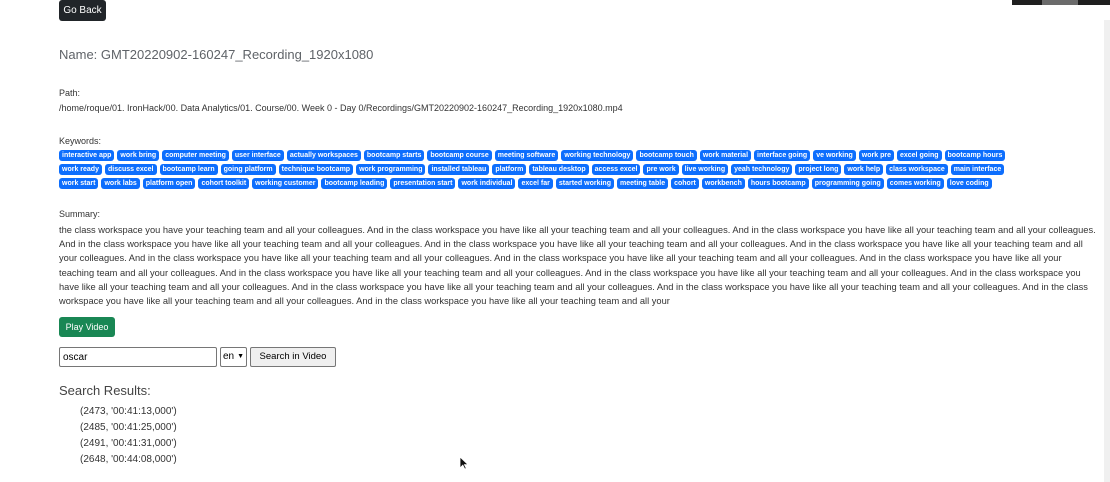 The image size is (1110, 482). I want to click on keyword-badge: work programming, so click(391, 169).